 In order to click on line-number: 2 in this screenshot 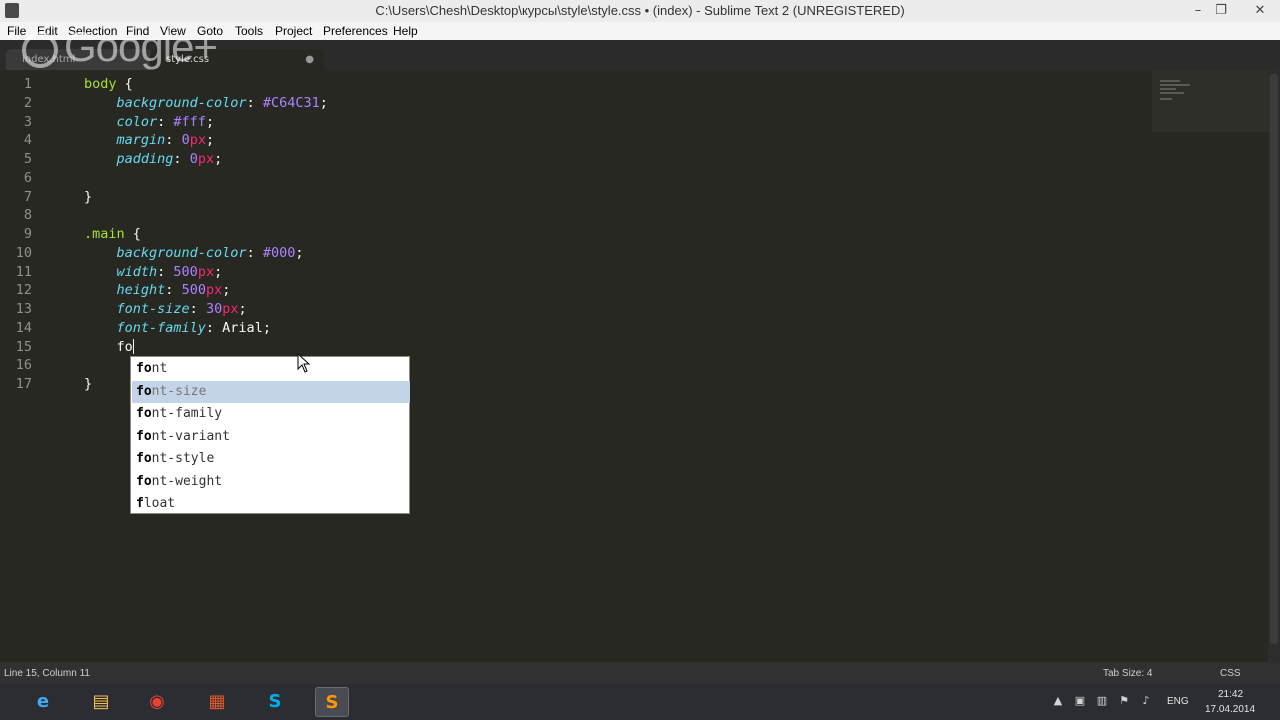, I will do `click(27, 102)`.